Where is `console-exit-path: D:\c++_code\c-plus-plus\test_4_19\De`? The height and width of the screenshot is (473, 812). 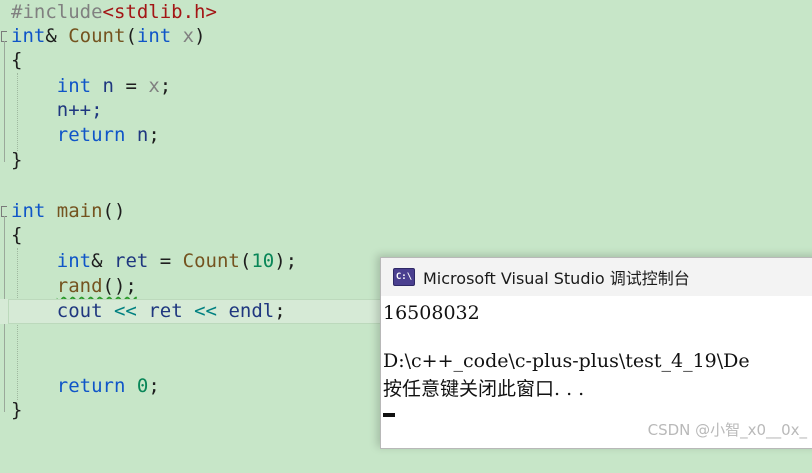 console-exit-path: D:\c++_code\c-plus-plus\test_4_19\De is located at coordinates (566, 361).